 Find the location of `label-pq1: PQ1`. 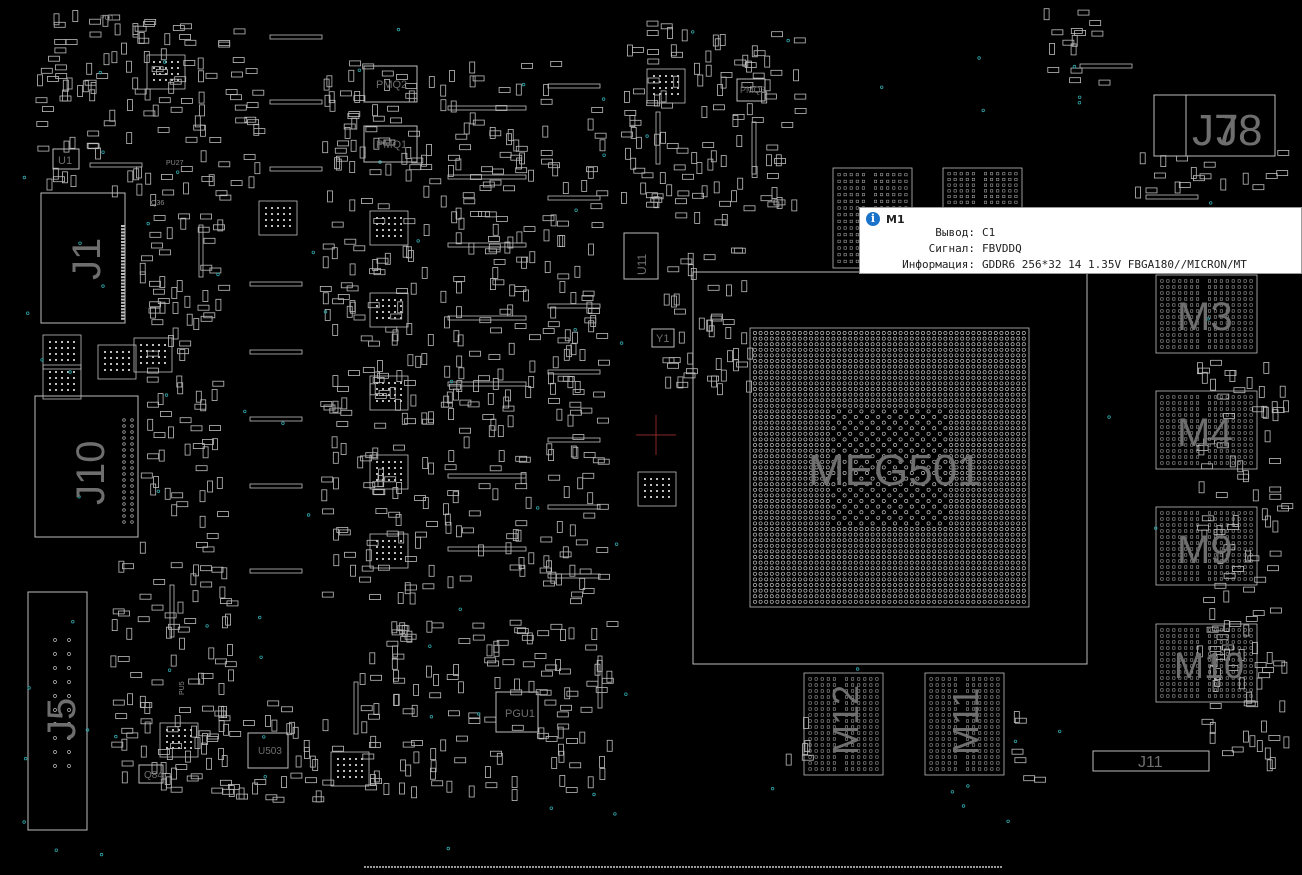

label-pq1: PQ1 is located at coordinates (107, 18).